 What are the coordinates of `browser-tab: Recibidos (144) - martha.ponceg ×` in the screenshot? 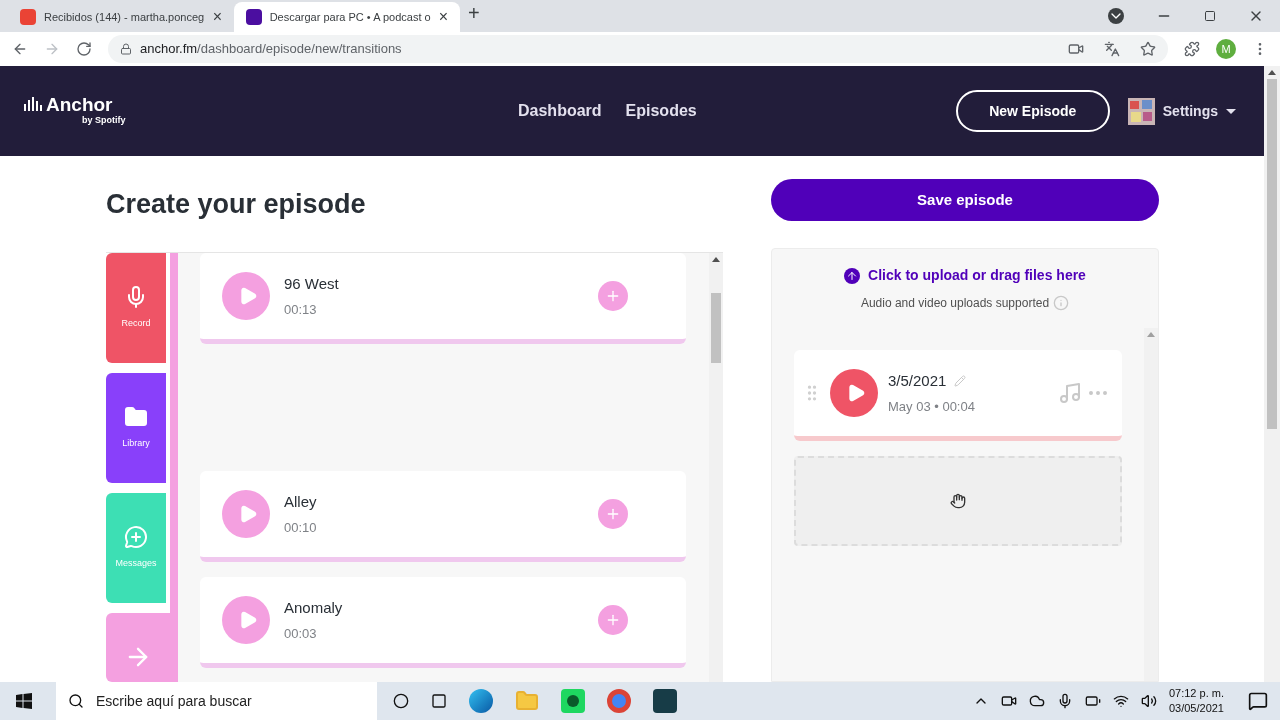 It's located at (121, 17).